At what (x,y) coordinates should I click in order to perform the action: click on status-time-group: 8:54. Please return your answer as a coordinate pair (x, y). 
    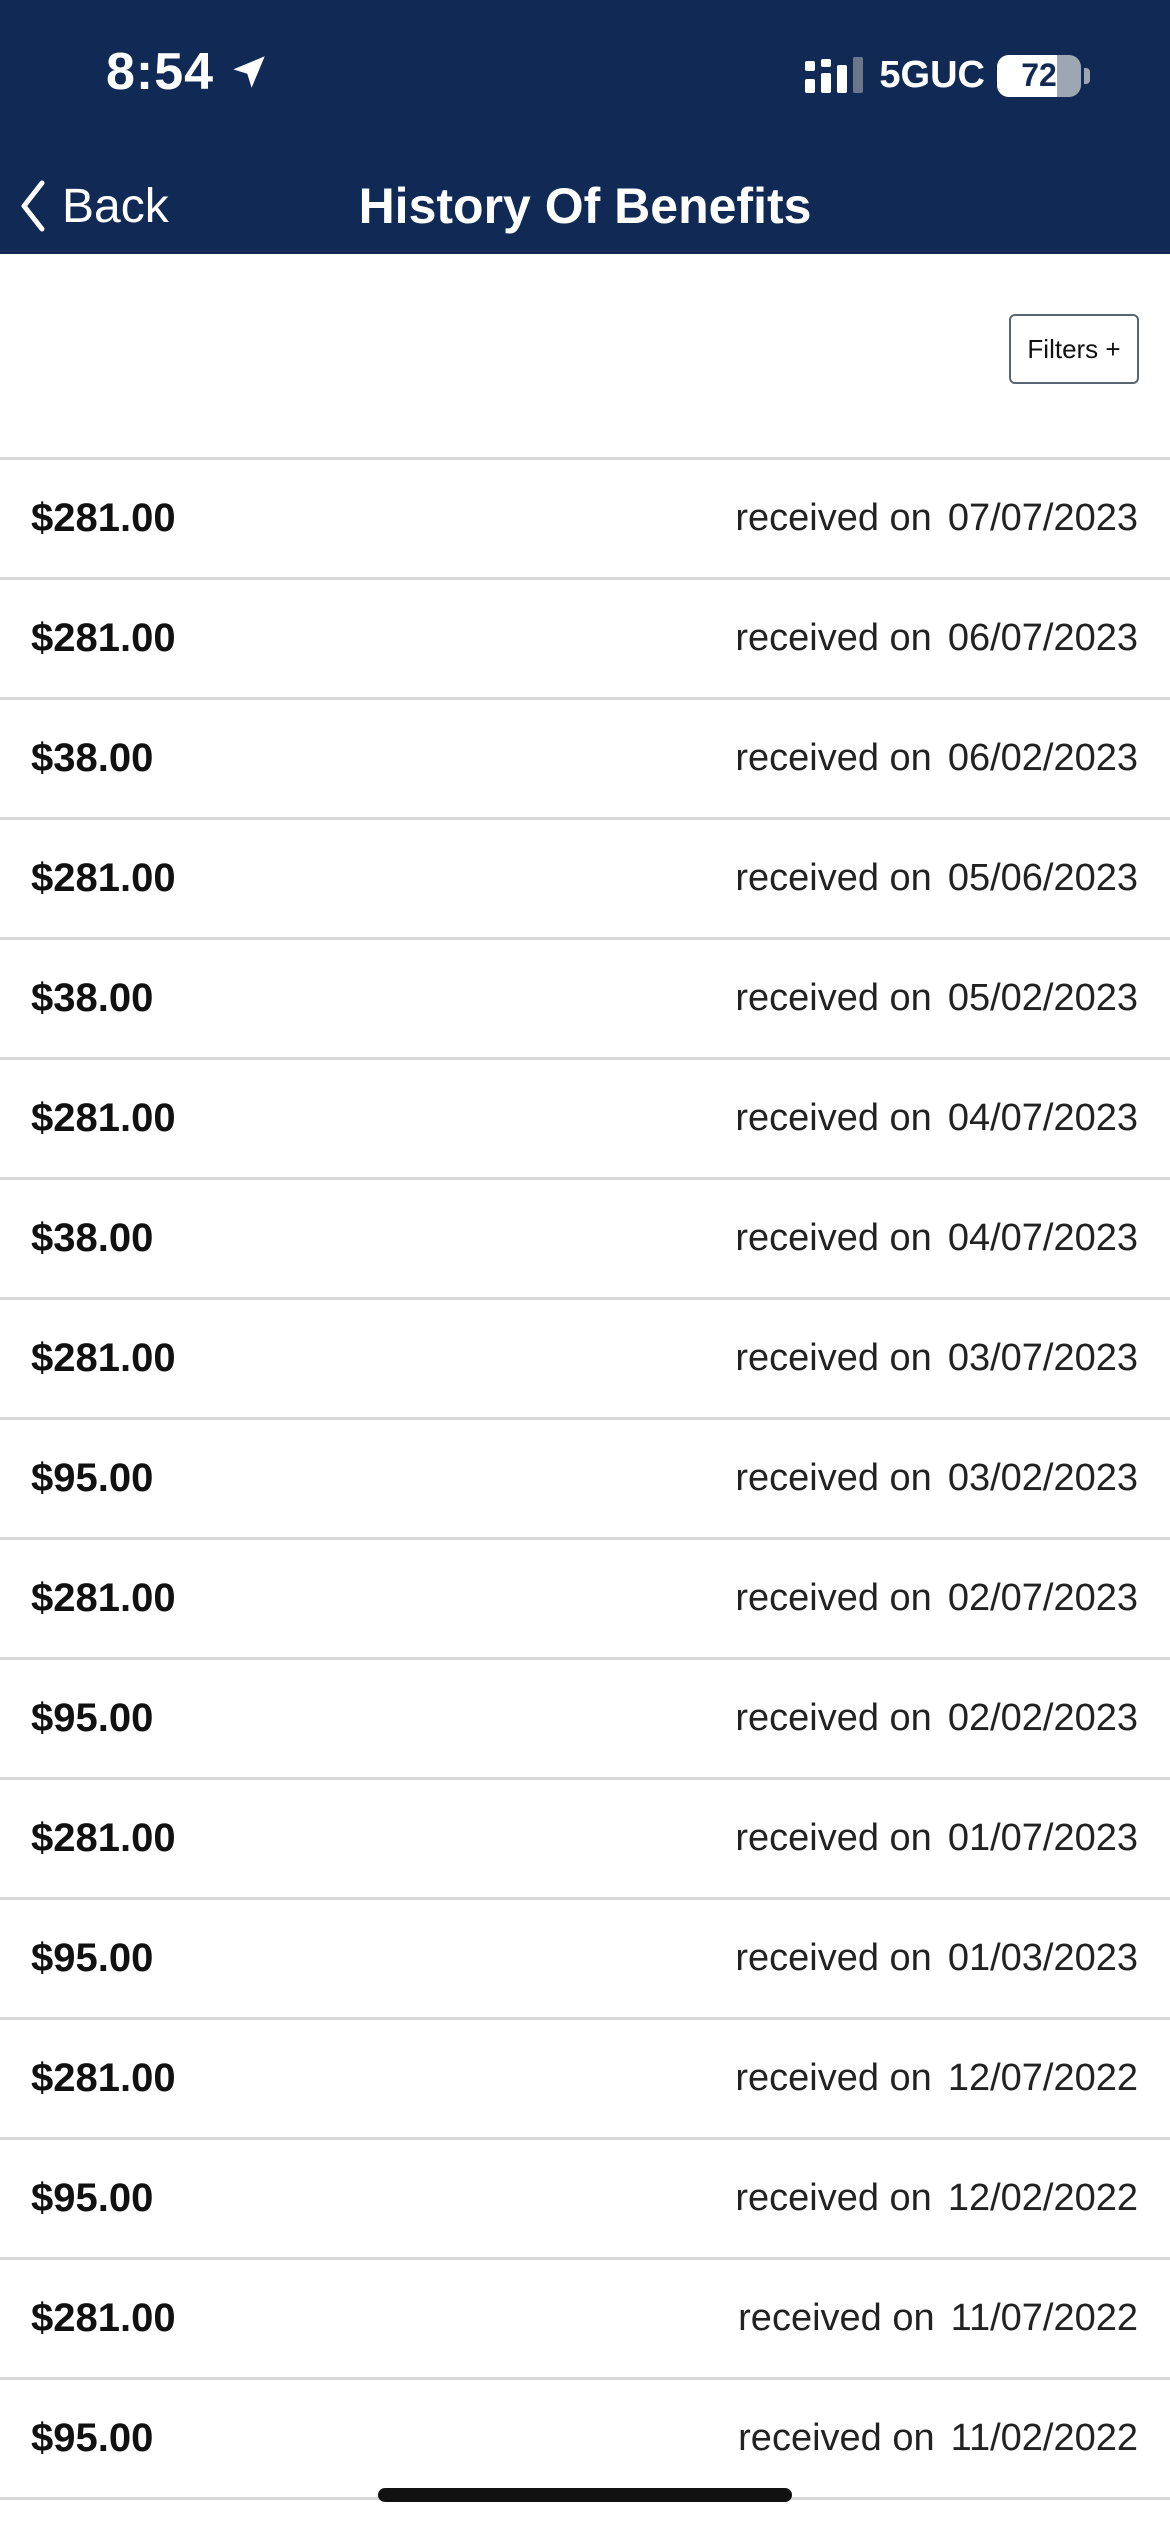
    Looking at the image, I should click on (188, 72).